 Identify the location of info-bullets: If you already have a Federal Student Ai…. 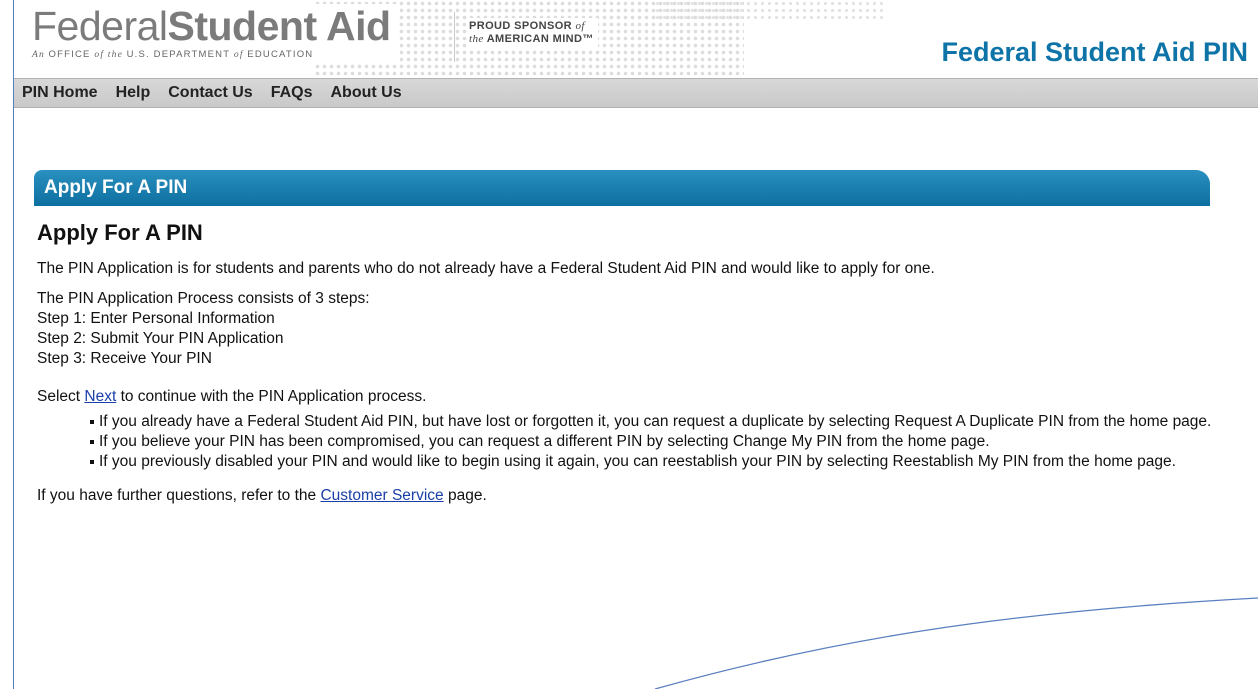
(642, 442).